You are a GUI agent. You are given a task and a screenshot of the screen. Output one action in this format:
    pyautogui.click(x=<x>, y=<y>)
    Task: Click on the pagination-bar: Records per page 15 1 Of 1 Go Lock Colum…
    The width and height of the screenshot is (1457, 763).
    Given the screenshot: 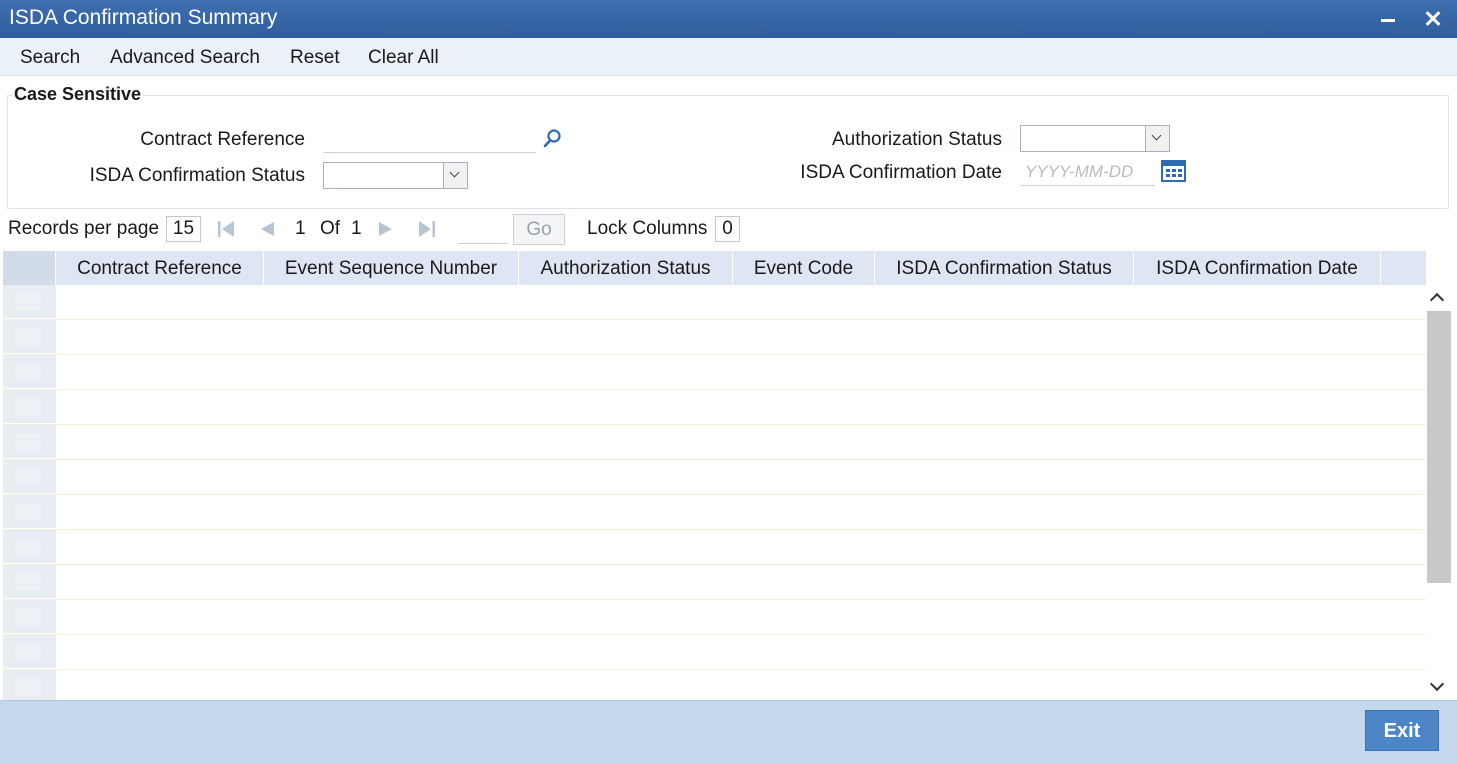 What is the action you would take?
    pyautogui.click(x=728, y=229)
    